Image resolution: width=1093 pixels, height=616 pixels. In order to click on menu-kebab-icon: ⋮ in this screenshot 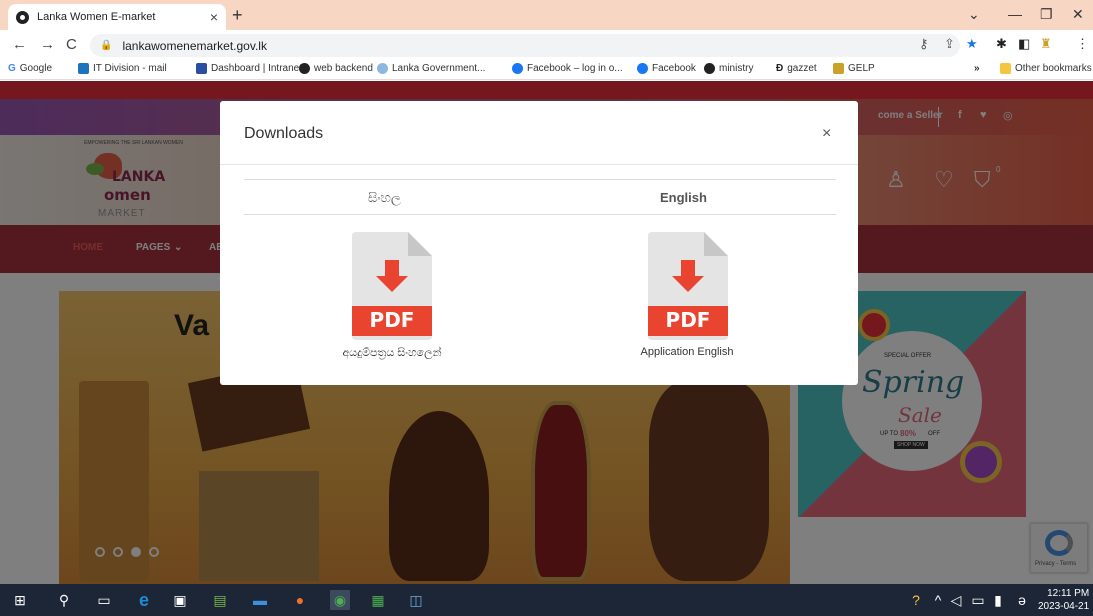, I will do `click(1082, 44)`.